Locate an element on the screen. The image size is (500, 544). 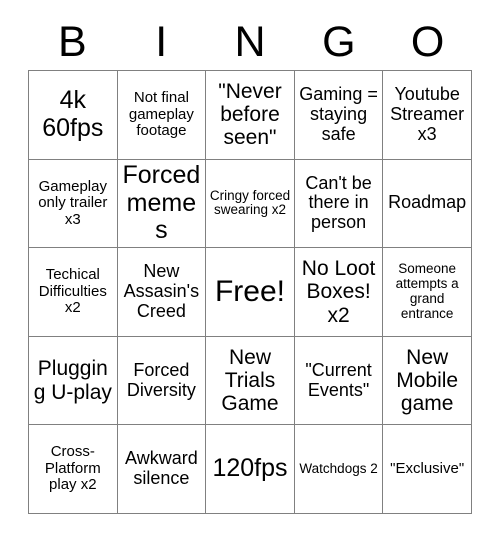
bingo-cell-label: Awkward silence is located at coordinates (161, 468).